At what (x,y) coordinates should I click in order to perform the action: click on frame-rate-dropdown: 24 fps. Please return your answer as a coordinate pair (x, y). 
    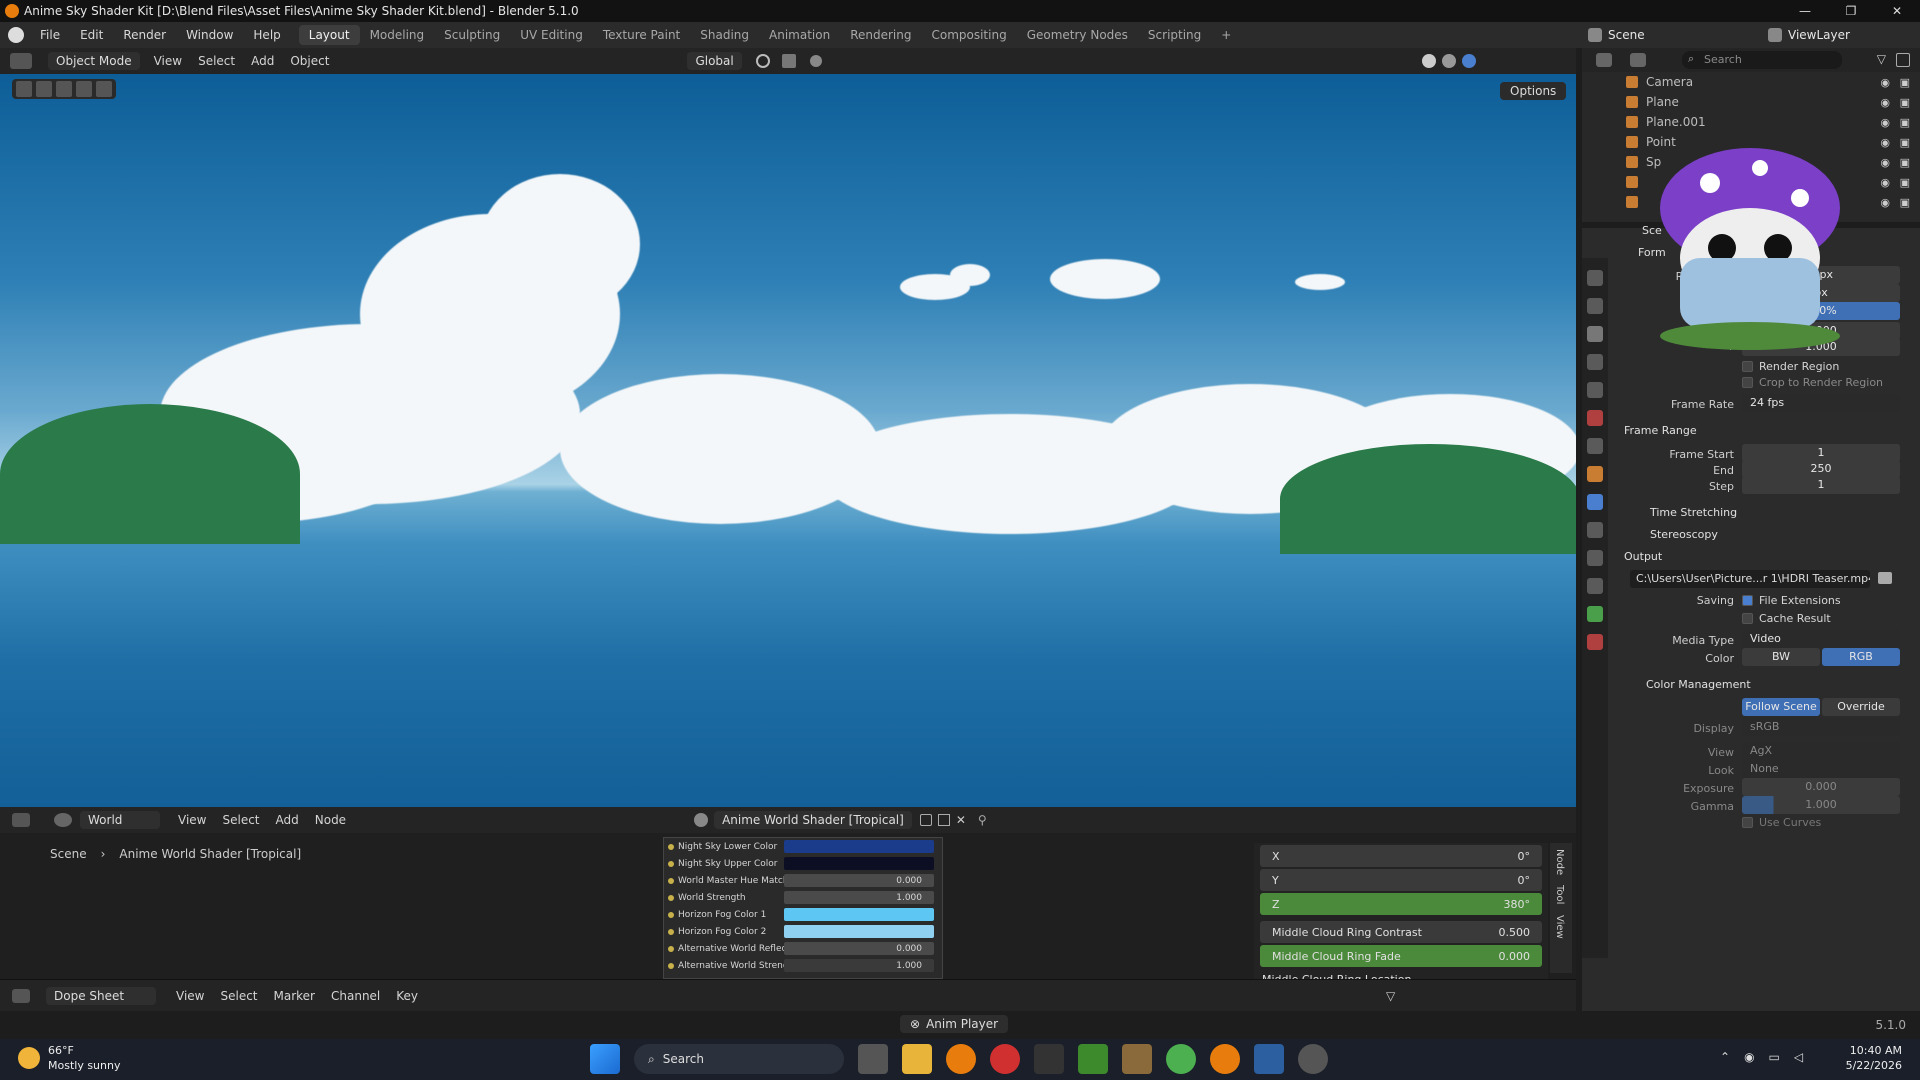
    Looking at the image, I should click on (1821, 403).